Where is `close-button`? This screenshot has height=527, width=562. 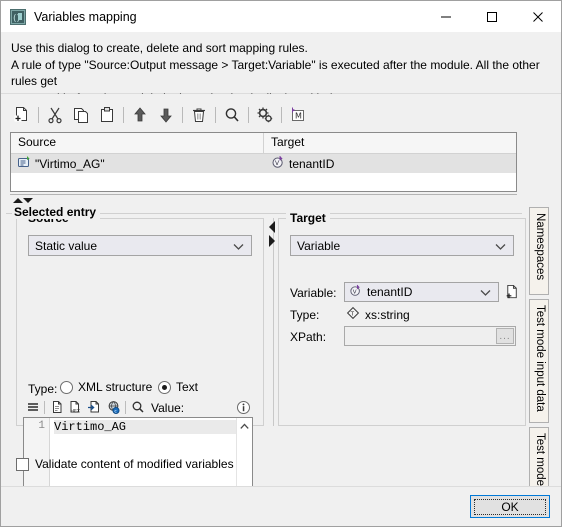
close-button is located at coordinates (538, 16).